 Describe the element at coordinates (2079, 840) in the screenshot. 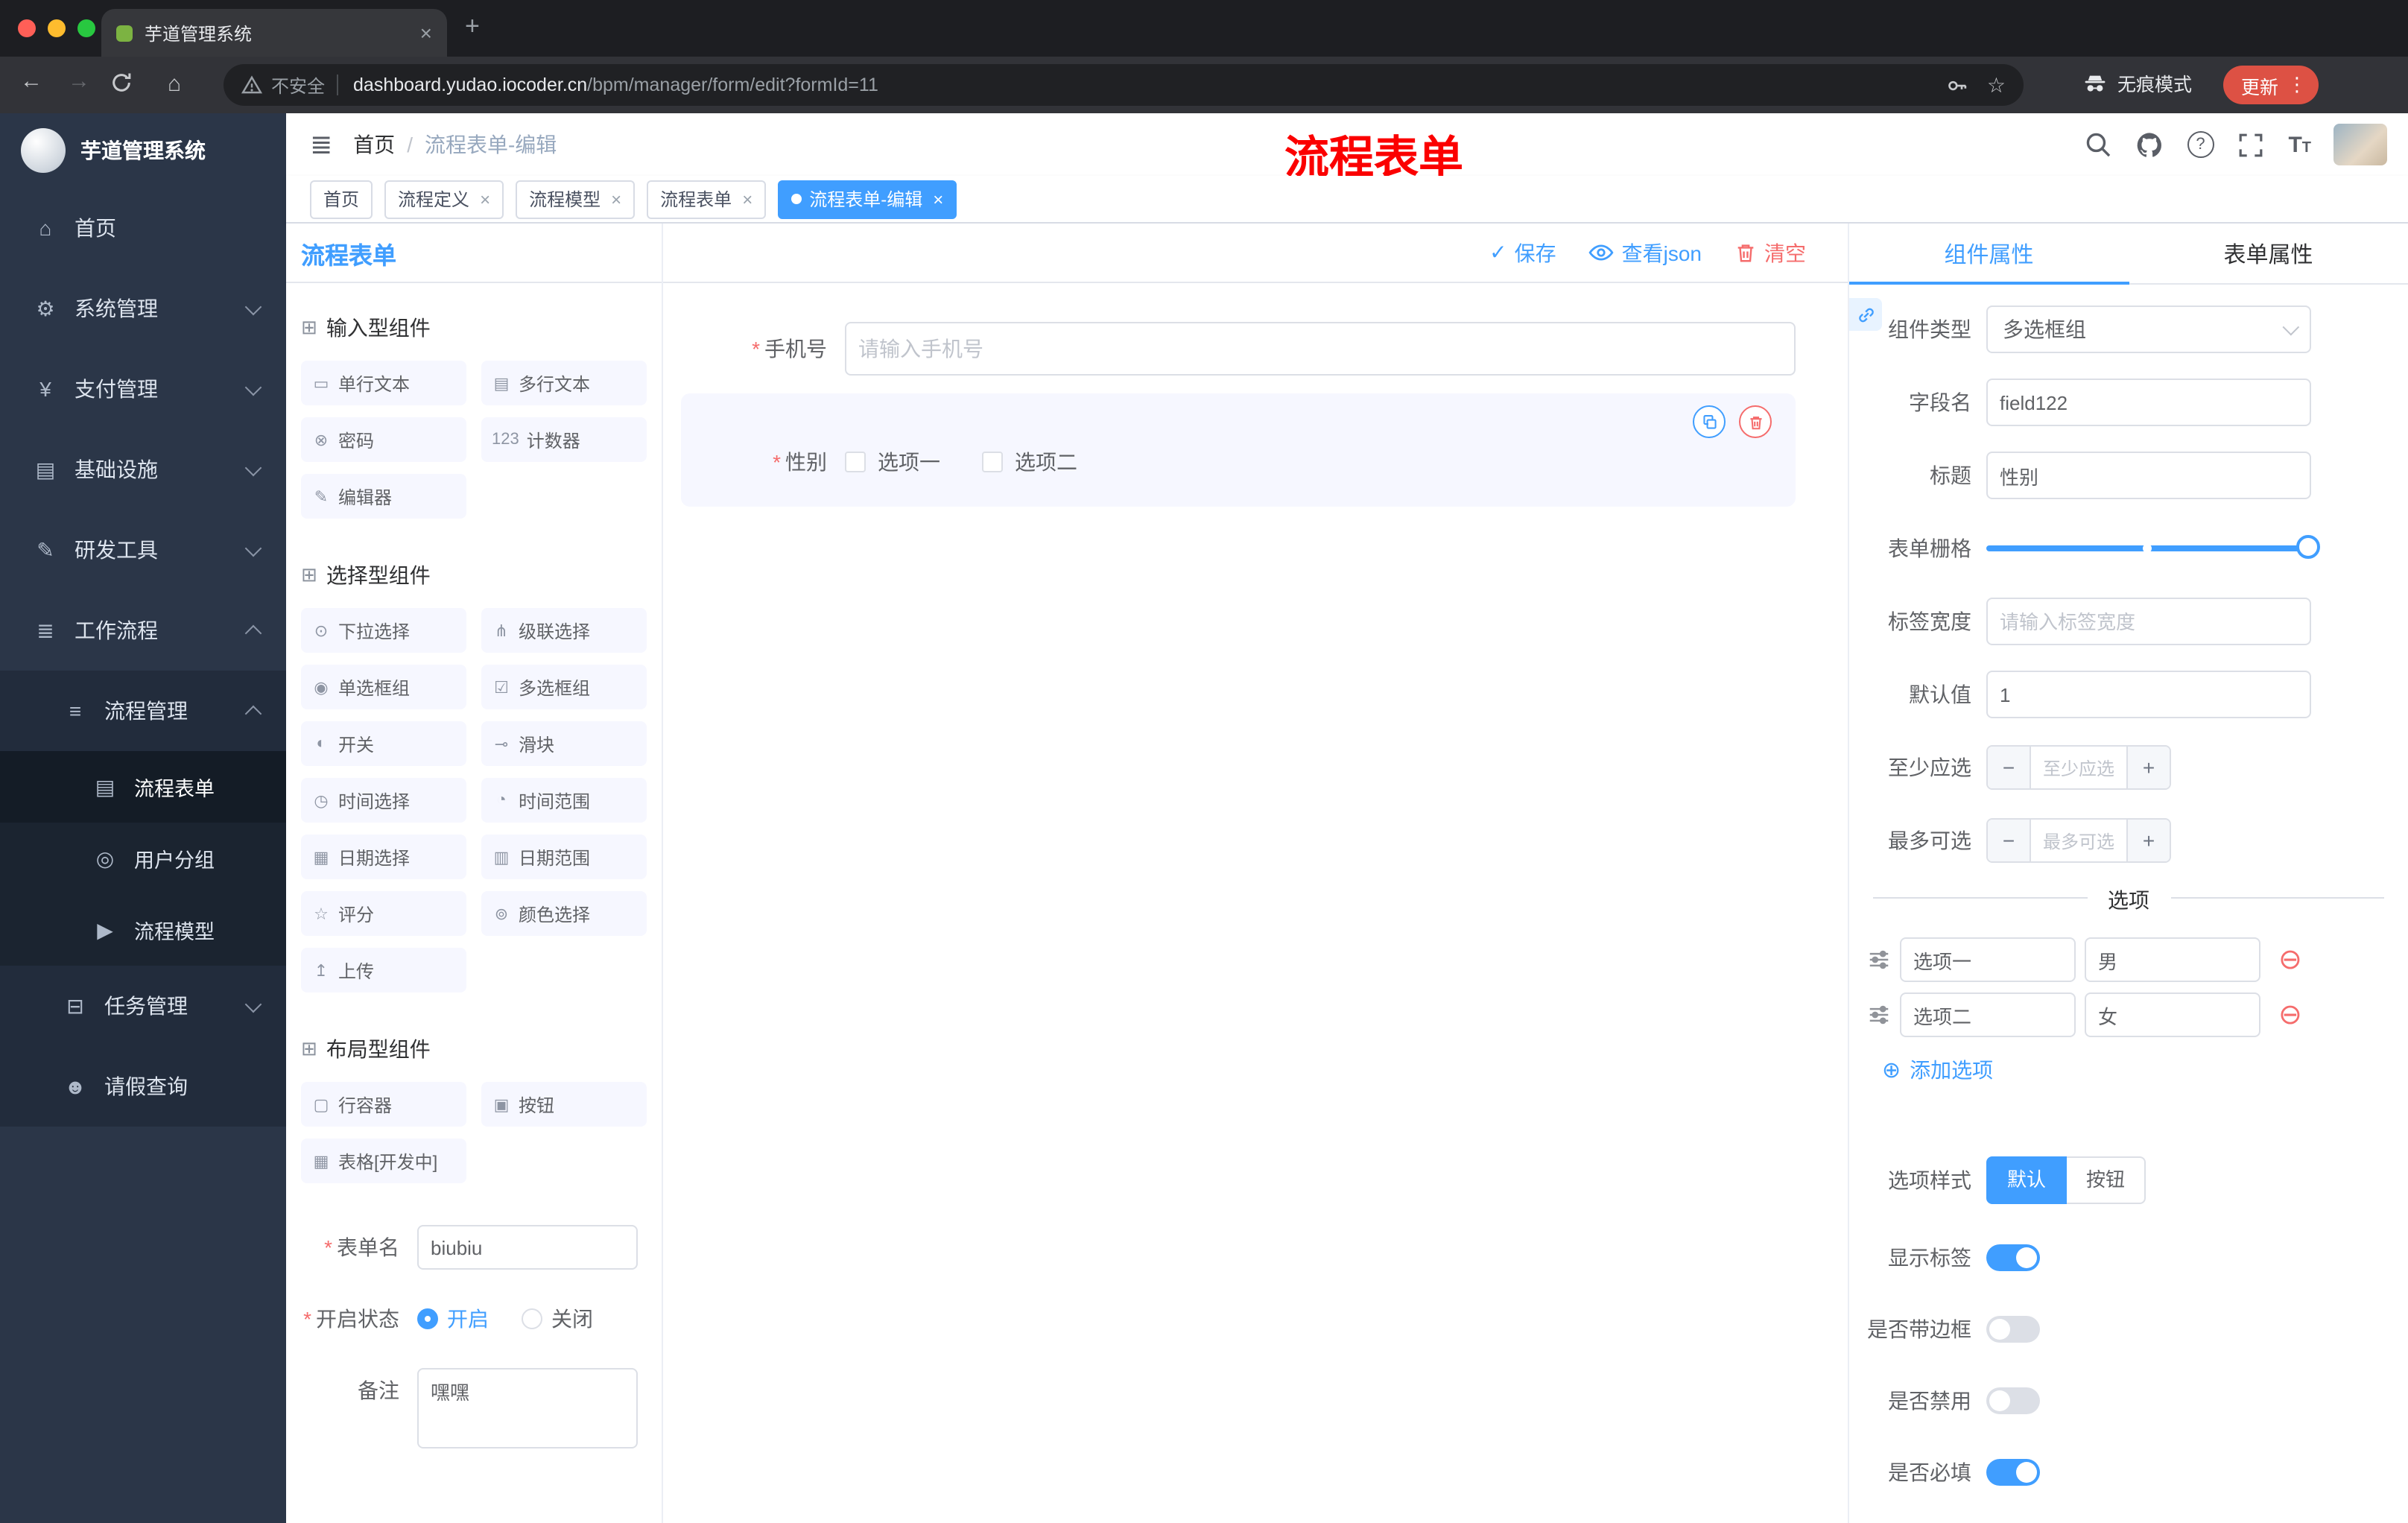

I see `max-select-value: 最多可选` at that location.